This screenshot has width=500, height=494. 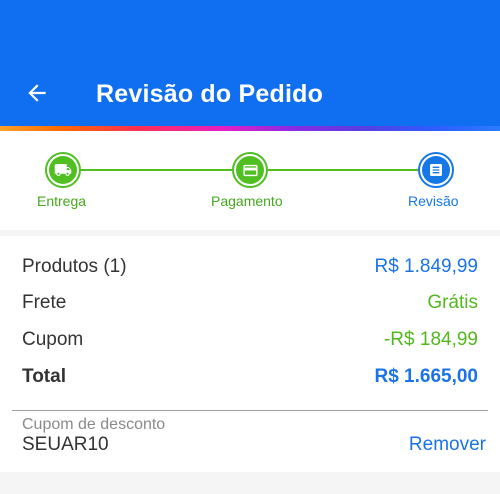 I want to click on coupon-field-label: Cupom de desconto, so click(x=94, y=424).